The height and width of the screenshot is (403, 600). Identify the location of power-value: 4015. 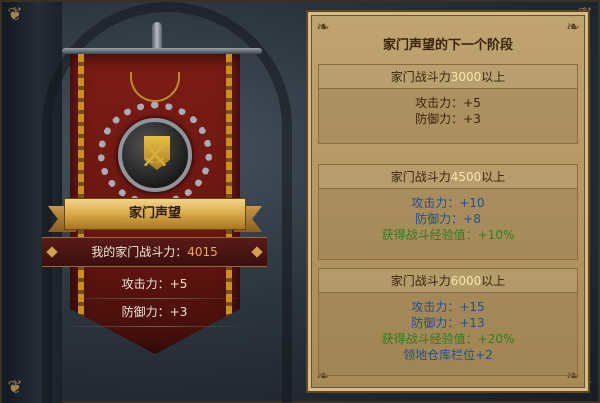
(202, 252).